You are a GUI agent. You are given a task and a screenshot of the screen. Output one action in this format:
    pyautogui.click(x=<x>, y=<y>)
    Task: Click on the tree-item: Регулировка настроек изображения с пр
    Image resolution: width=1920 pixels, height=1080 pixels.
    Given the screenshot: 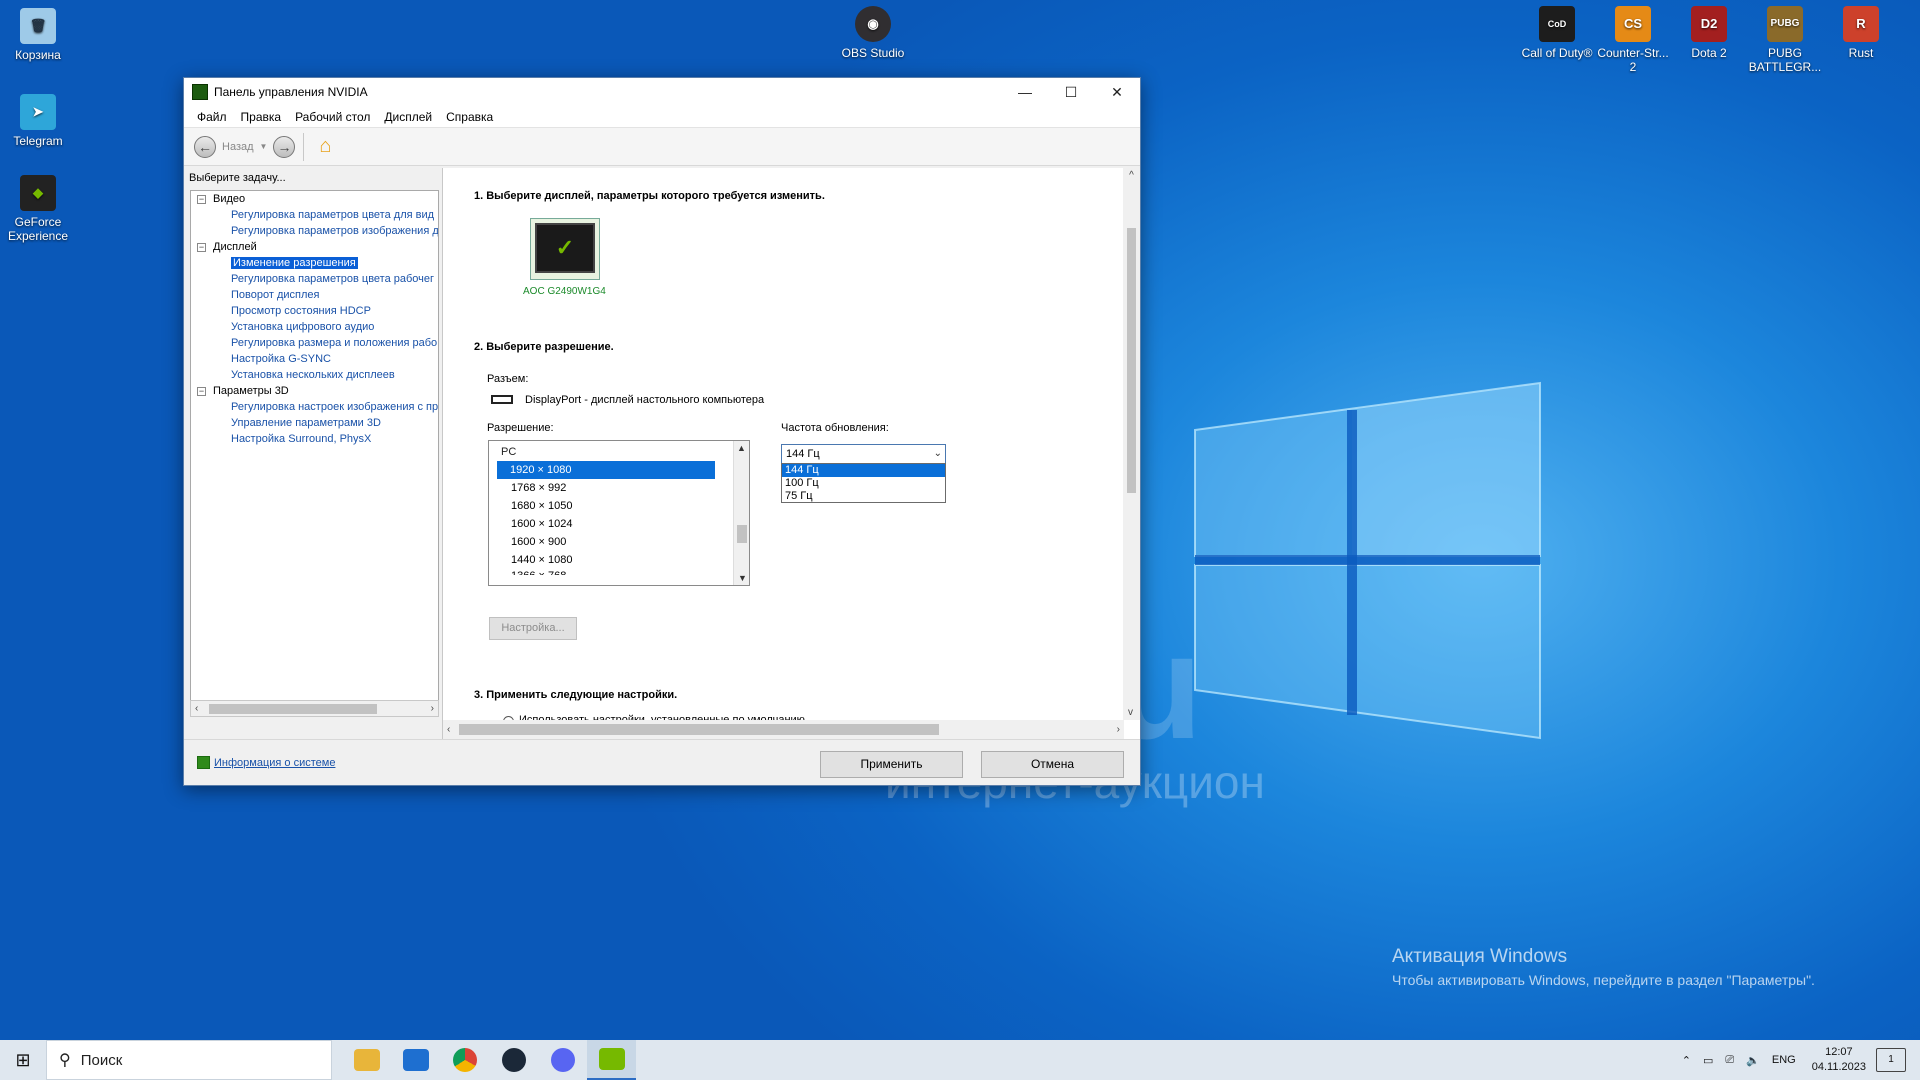 What is the action you would take?
    pyautogui.click(x=314, y=407)
    